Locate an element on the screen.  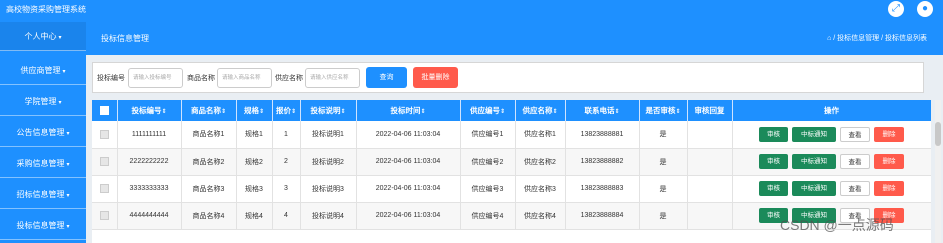
sidebar-item-personal-center: 个人中心 ▾ is located at coordinates (43, 36).